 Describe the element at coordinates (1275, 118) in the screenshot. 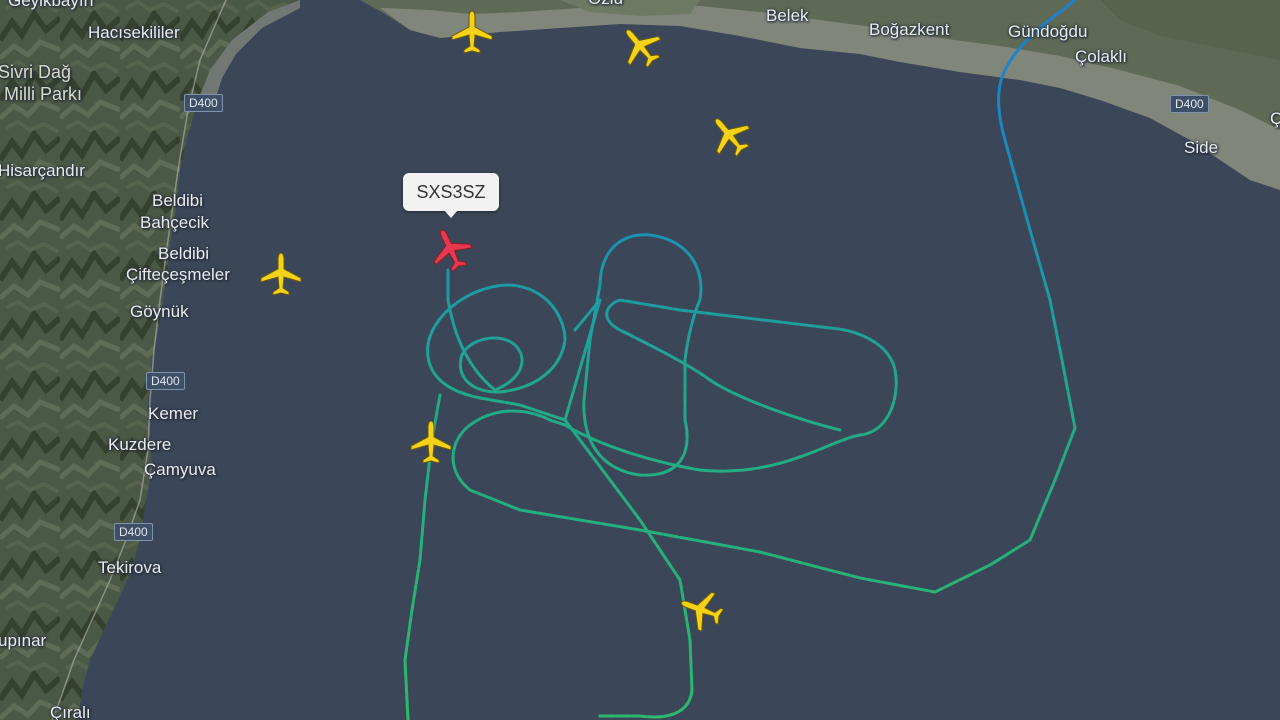

I see `place-label: Ç` at that location.